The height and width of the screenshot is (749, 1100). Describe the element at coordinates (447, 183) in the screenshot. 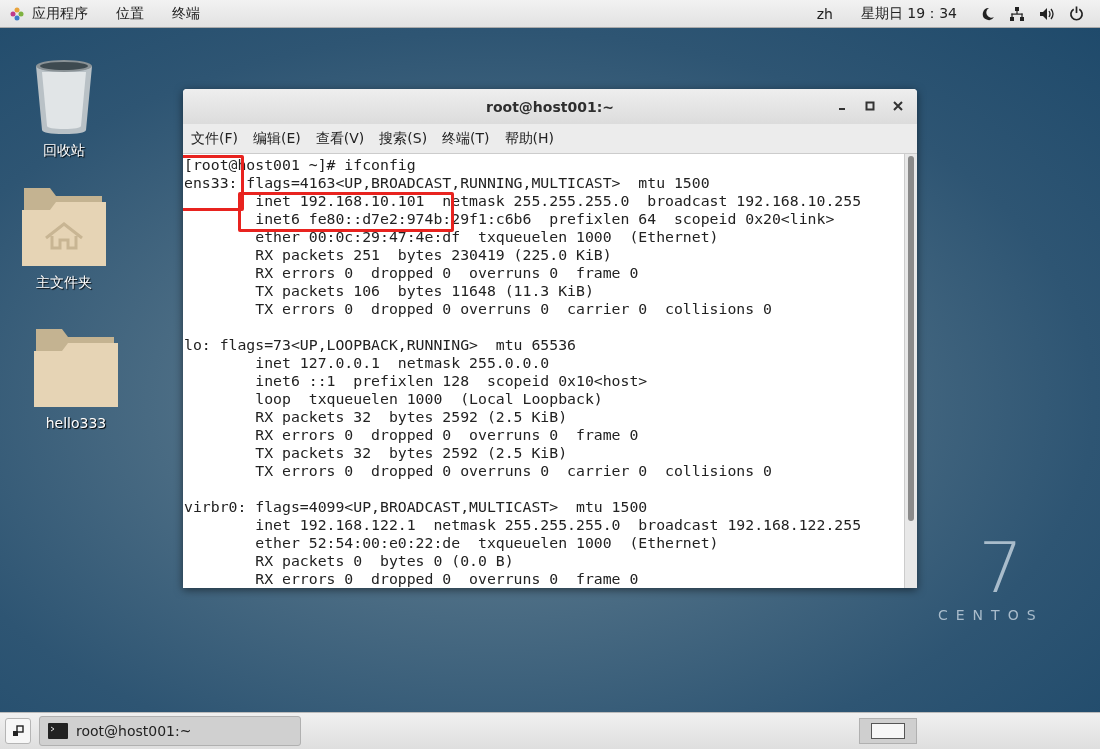

I see `terminal-line: ens33: flags=4163<UP,BROADCAST,RUNNING,MULTICAST> mtu 1500` at that location.